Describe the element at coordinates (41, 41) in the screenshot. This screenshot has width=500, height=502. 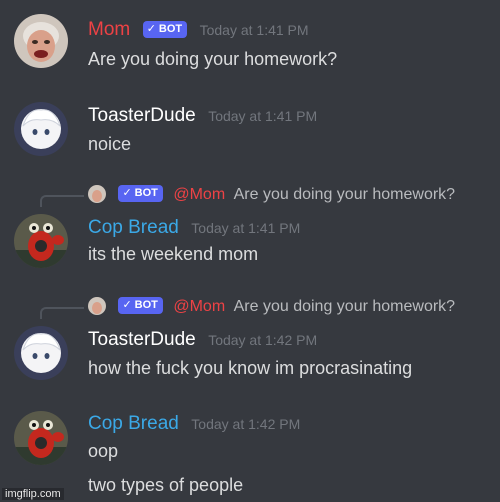
I see `avatar-mom` at that location.